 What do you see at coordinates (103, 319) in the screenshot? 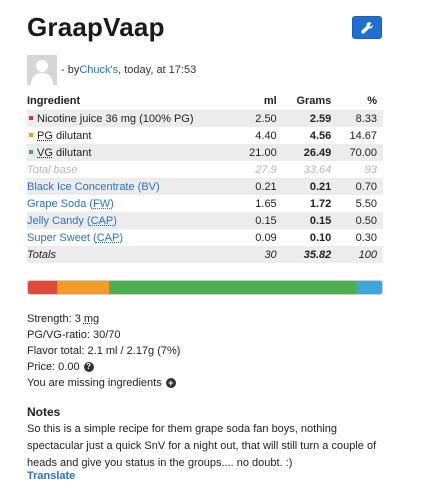
I see `strength-row: Strength: 3 mg` at bounding box center [103, 319].